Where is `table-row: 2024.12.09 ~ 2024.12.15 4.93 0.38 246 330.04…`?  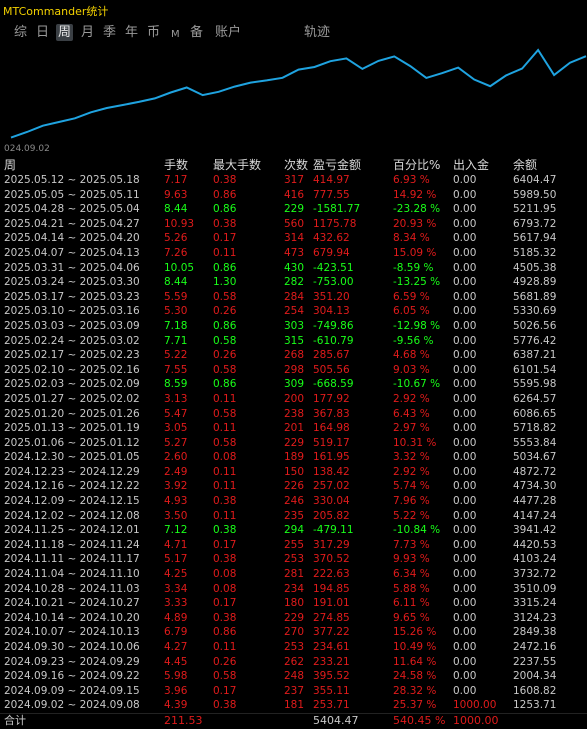 table-row: 2024.12.09 ~ 2024.12.15 4.93 0.38 246 330.04… is located at coordinates (293, 501).